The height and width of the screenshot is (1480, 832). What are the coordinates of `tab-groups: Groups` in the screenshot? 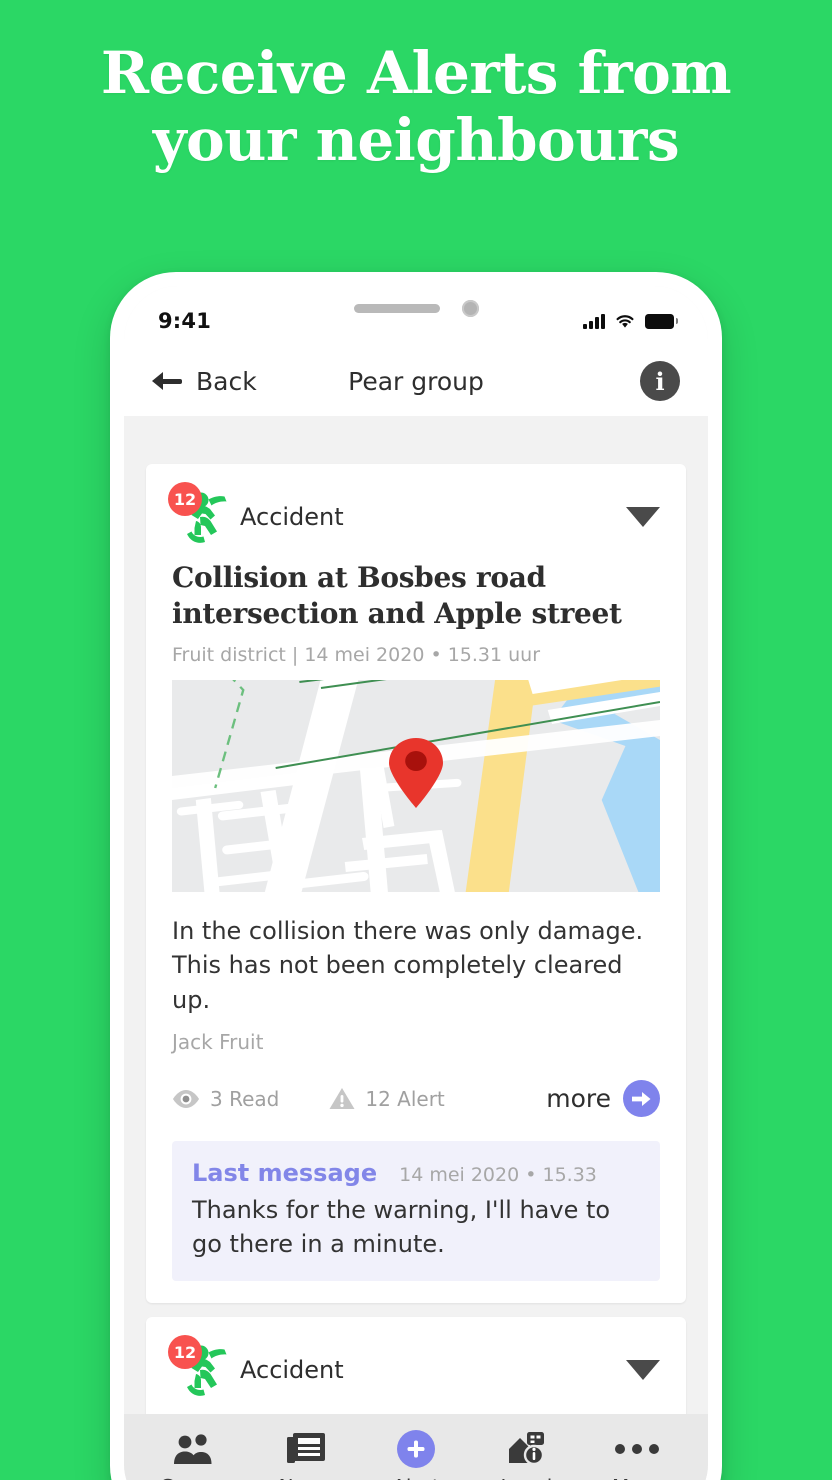 It's located at (195, 1455).